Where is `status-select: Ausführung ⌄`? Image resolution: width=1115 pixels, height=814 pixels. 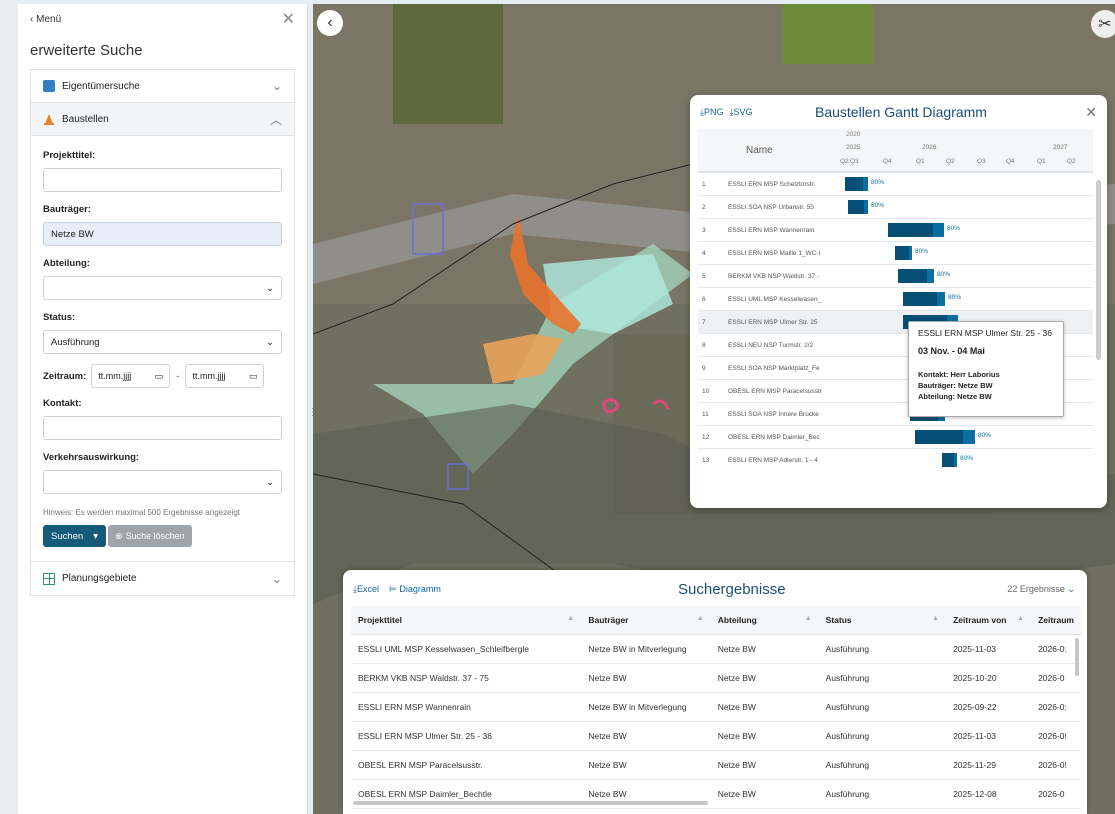
status-select: Ausführung ⌄ is located at coordinates (162, 342).